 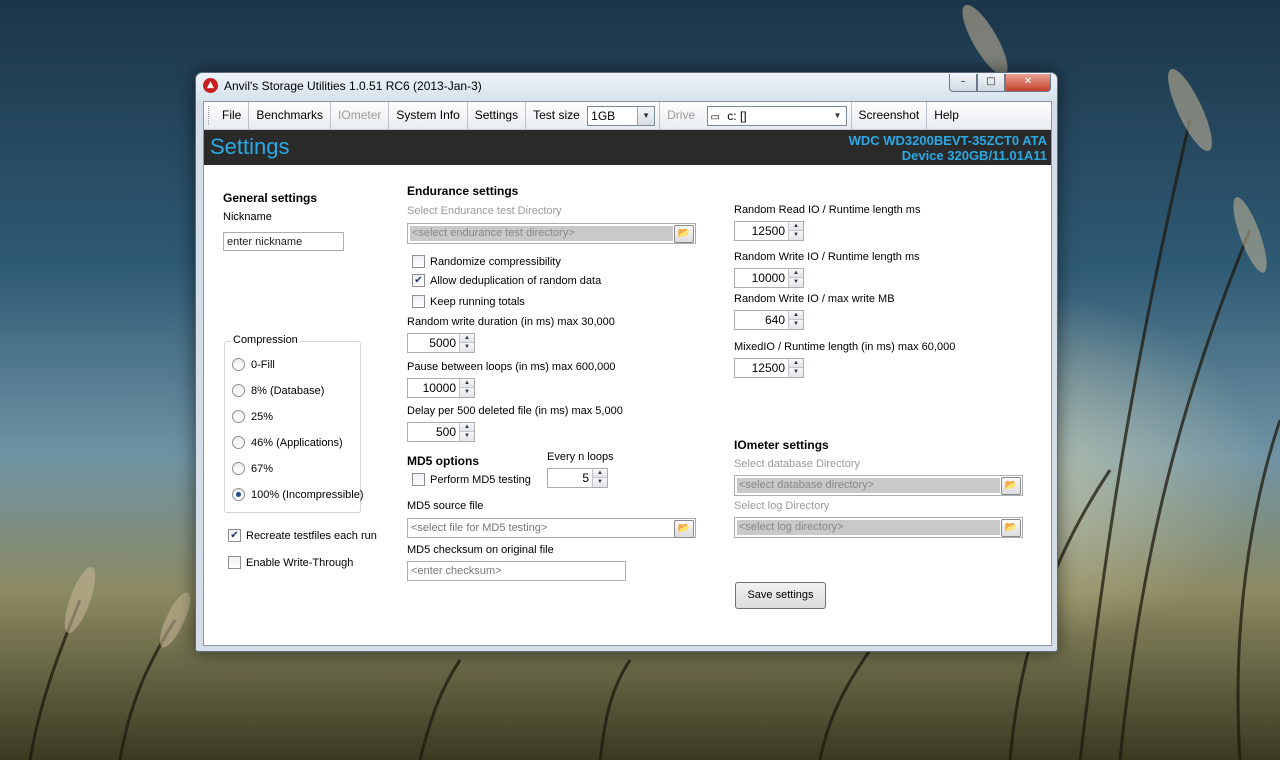 What do you see at coordinates (495, 261) in the screenshot?
I see `randomize-compressibility-label: Randomize compressibility` at bounding box center [495, 261].